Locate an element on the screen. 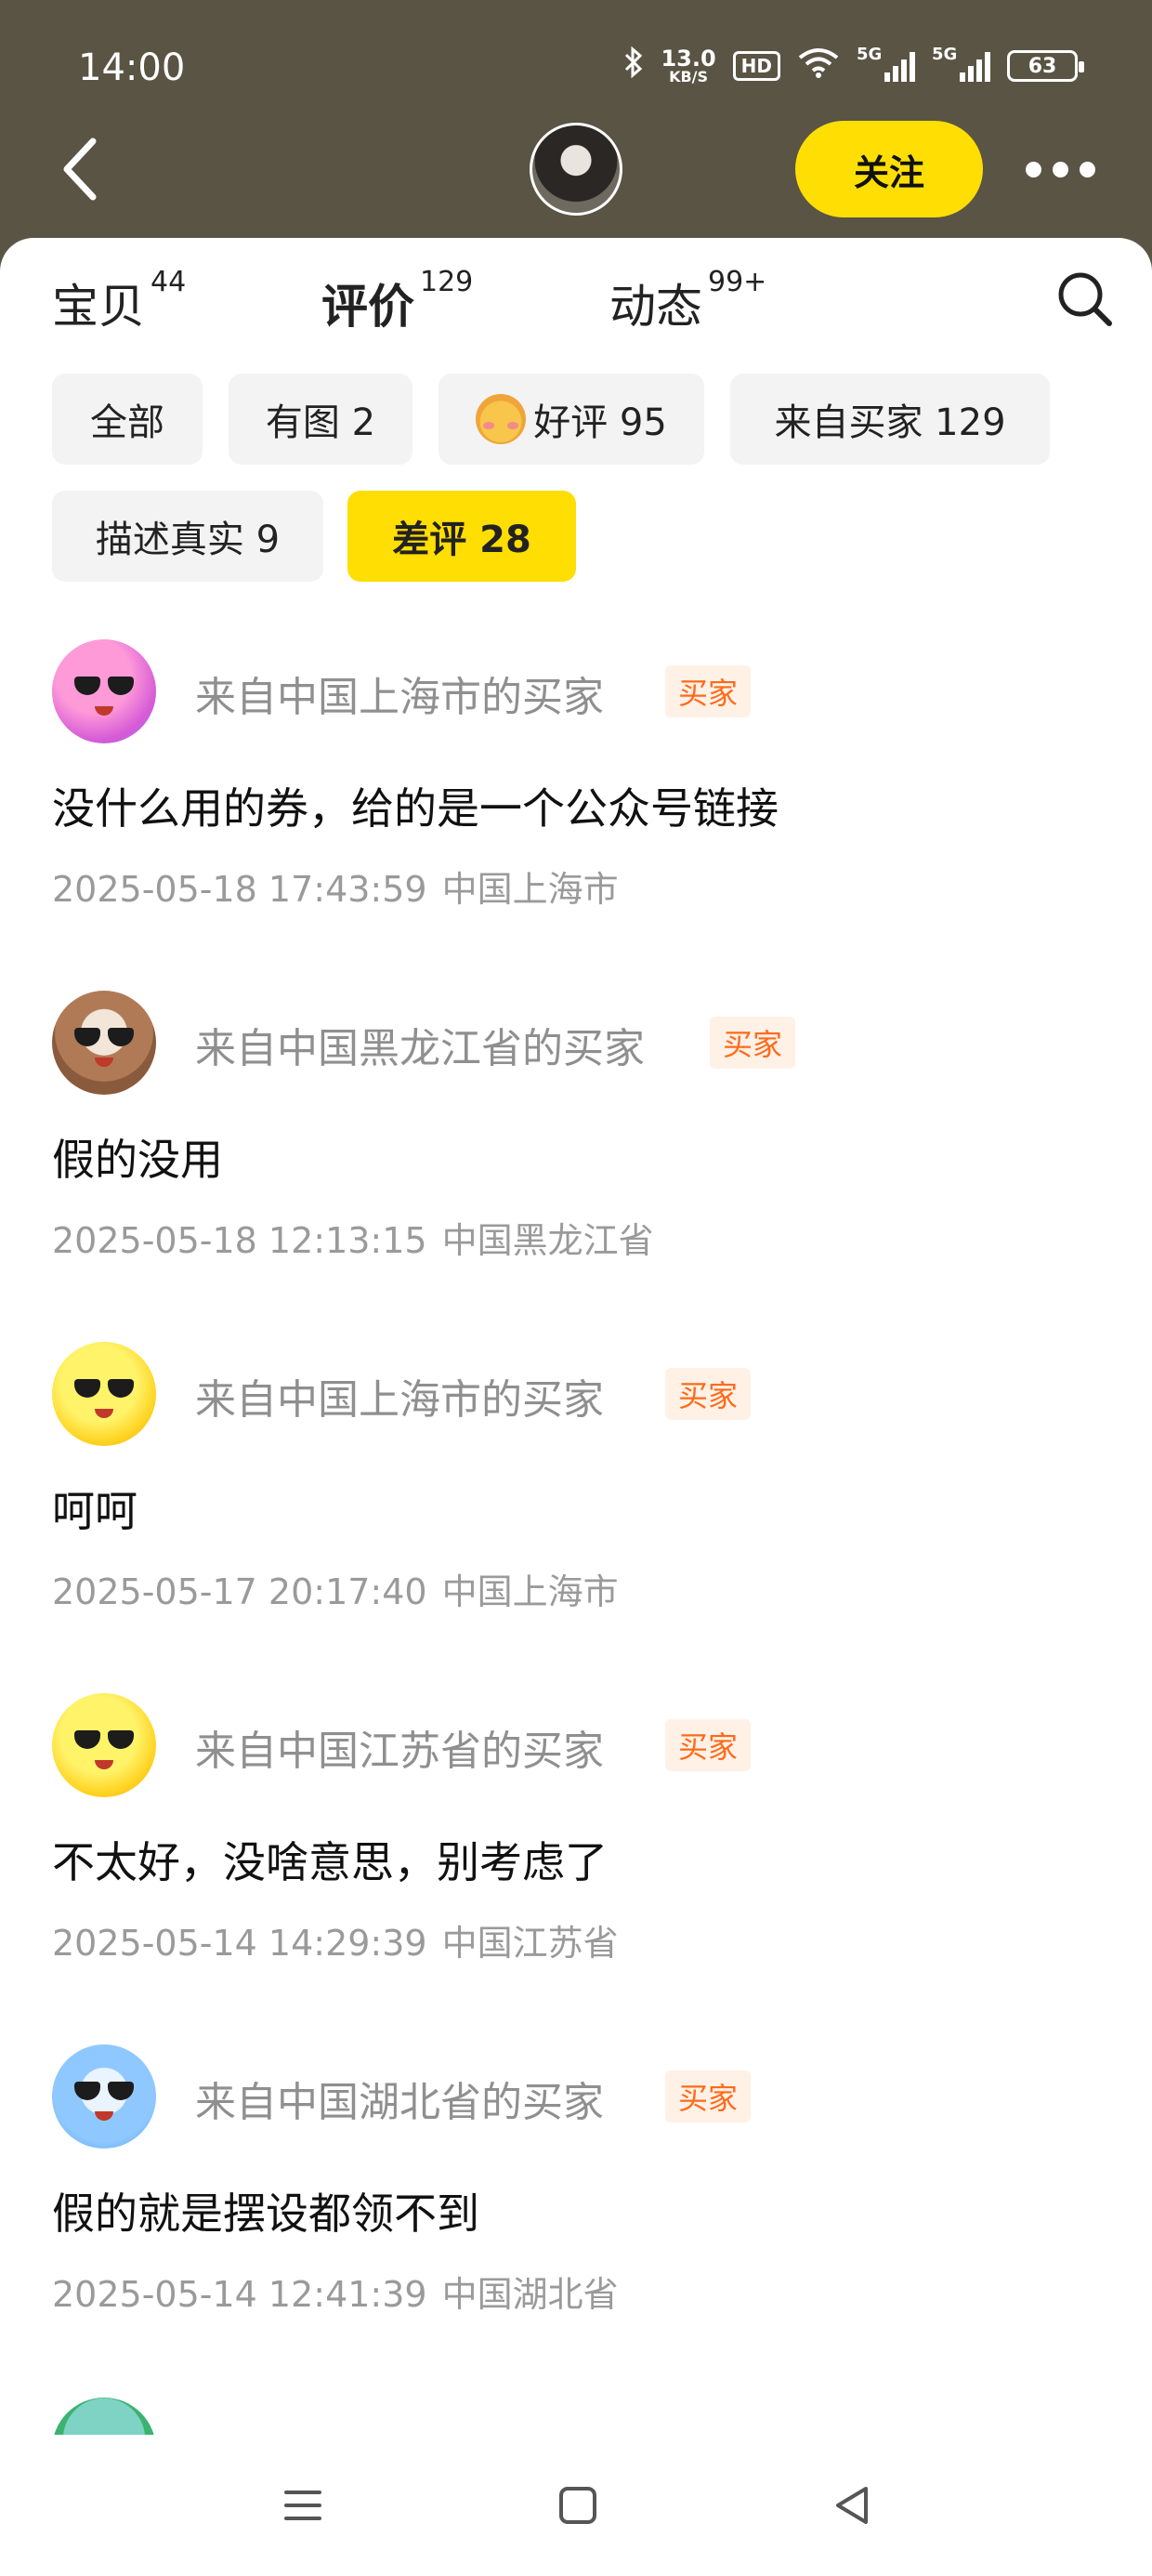 Image resolution: width=1152 pixels, height=2576 pixels. system-navigation-bar is located at coordinates (576, 2505).